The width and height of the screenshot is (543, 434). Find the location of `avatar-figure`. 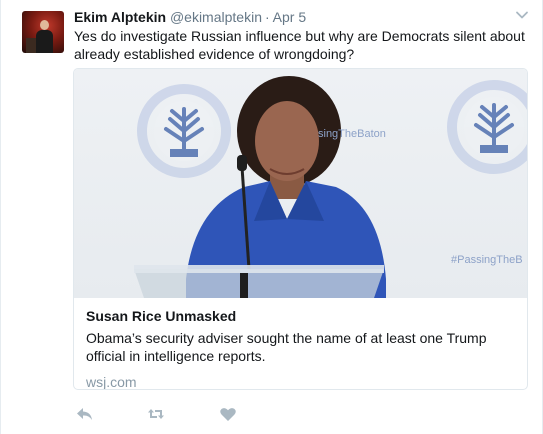

avatar-figure is located at coordinates (44, 41).